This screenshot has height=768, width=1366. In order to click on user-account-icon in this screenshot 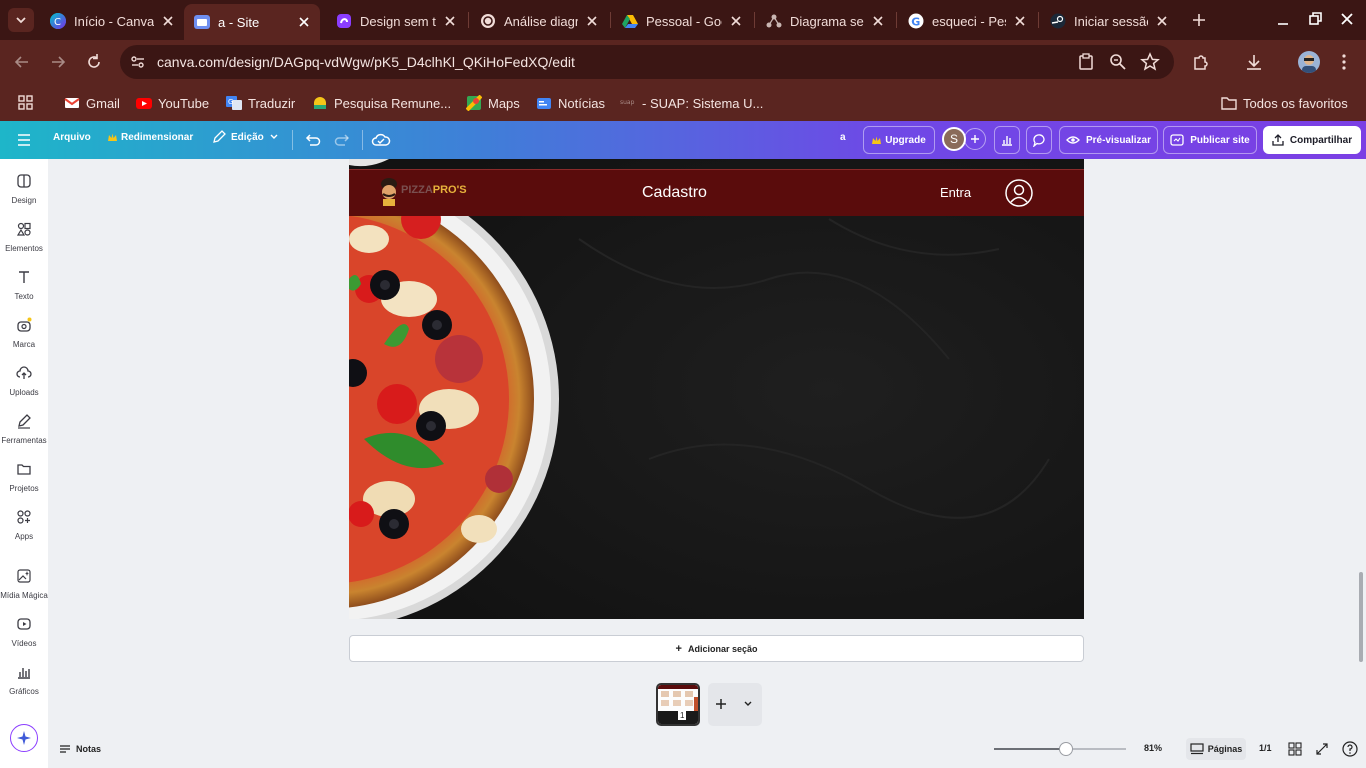, I will do `click(1019, 193)`.